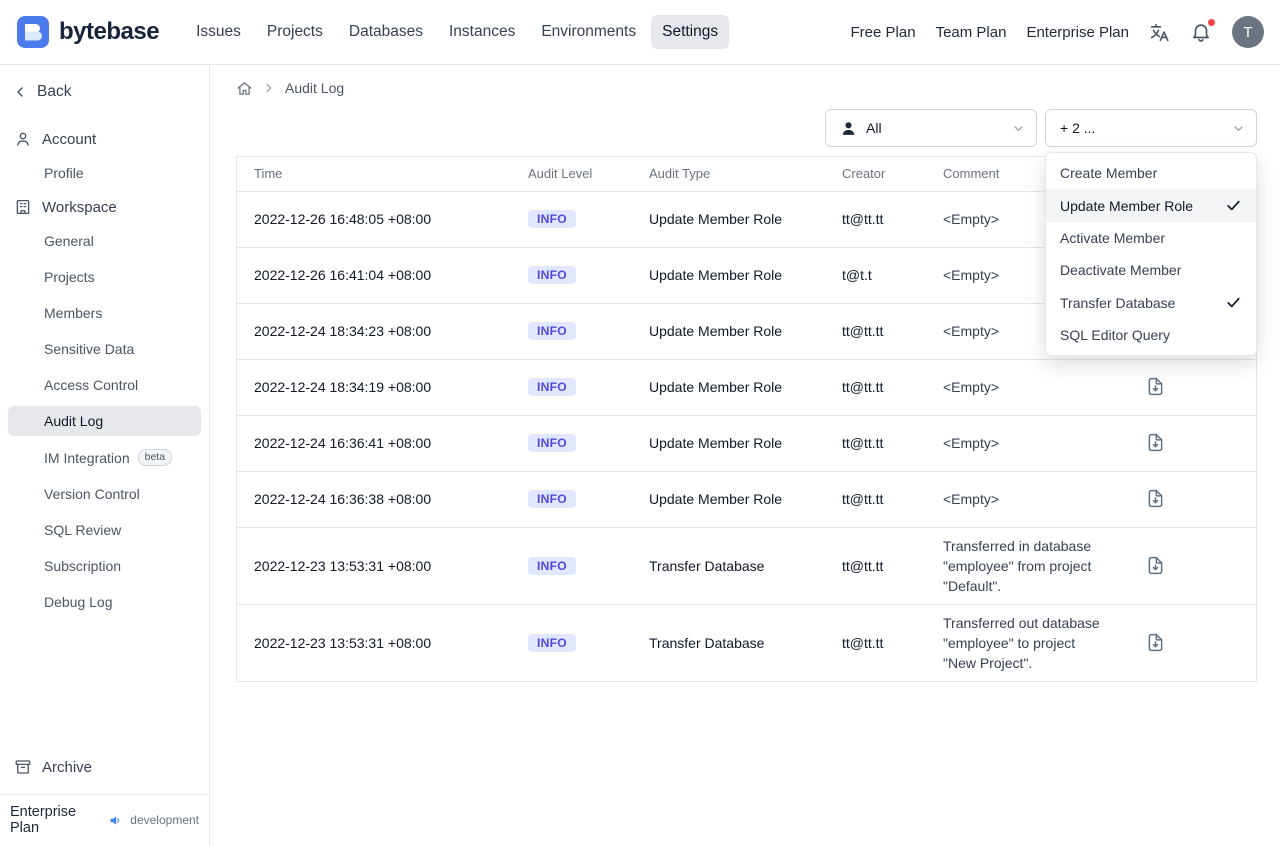 The width and height of the screenshot is (1280, 846). I want to click on bytebase-logo: bytebase, so click(88, 32).